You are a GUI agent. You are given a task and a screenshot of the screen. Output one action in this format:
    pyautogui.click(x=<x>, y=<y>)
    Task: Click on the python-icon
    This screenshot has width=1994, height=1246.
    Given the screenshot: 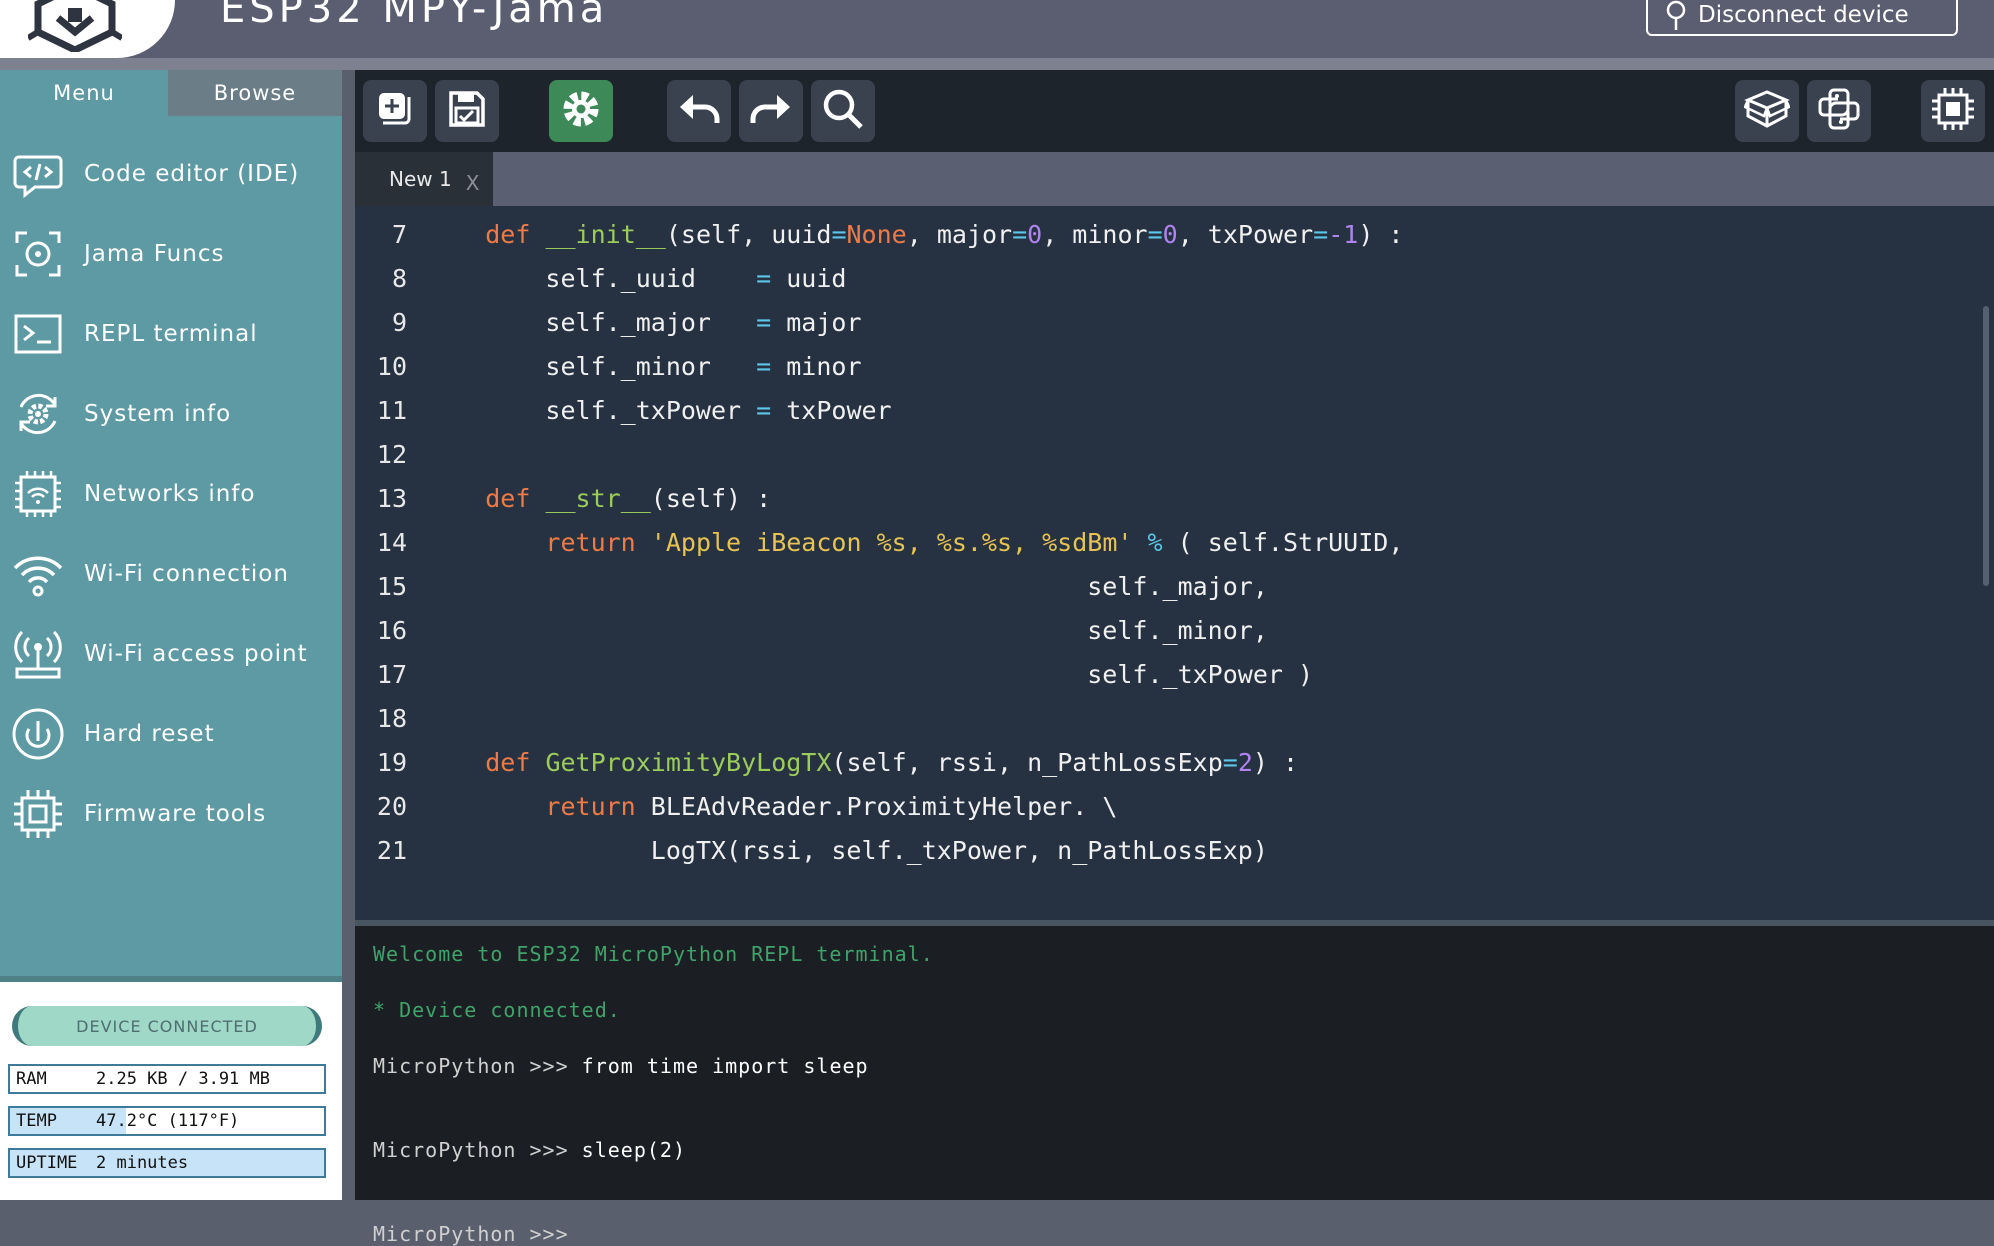 What is the action you would take?
    pyautogui.click(x=1839, y=111)
    